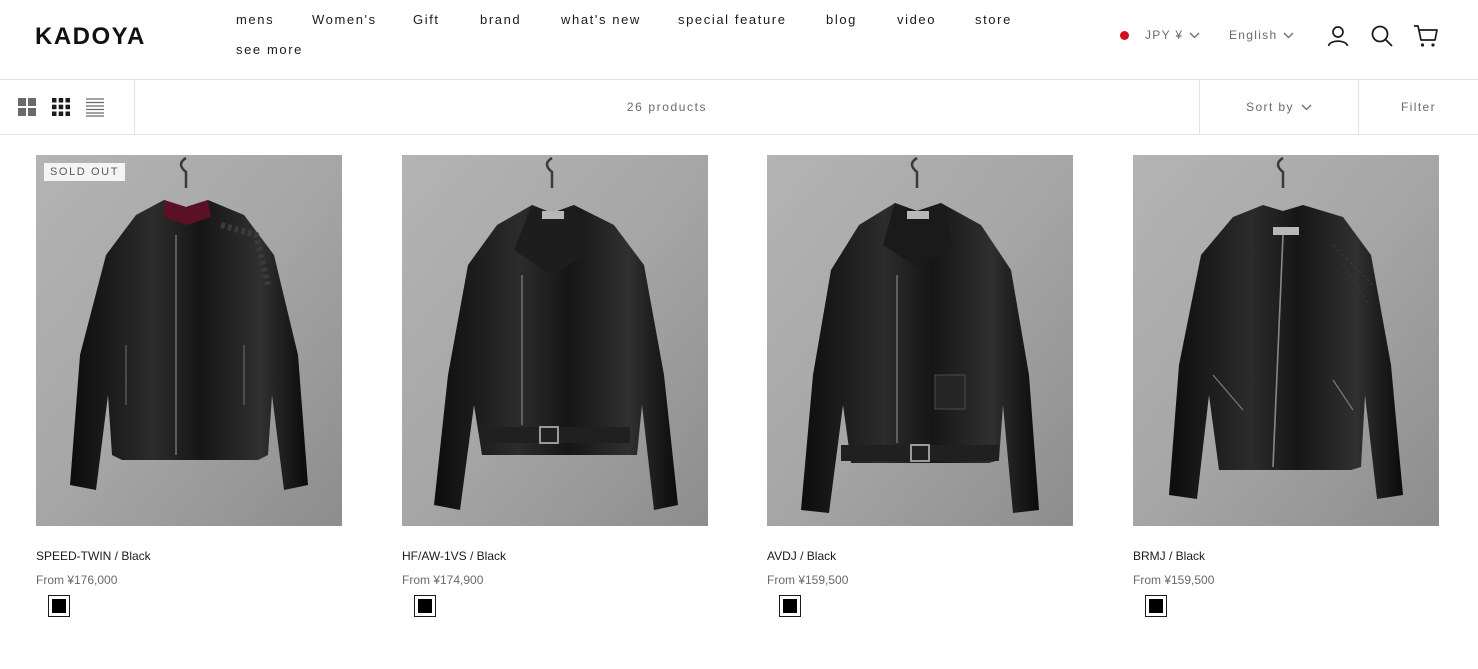 The width and height of the screenshot is (1478, 669). I want to click on sold-out-badge: SOLD OUT, so click(85, 172).